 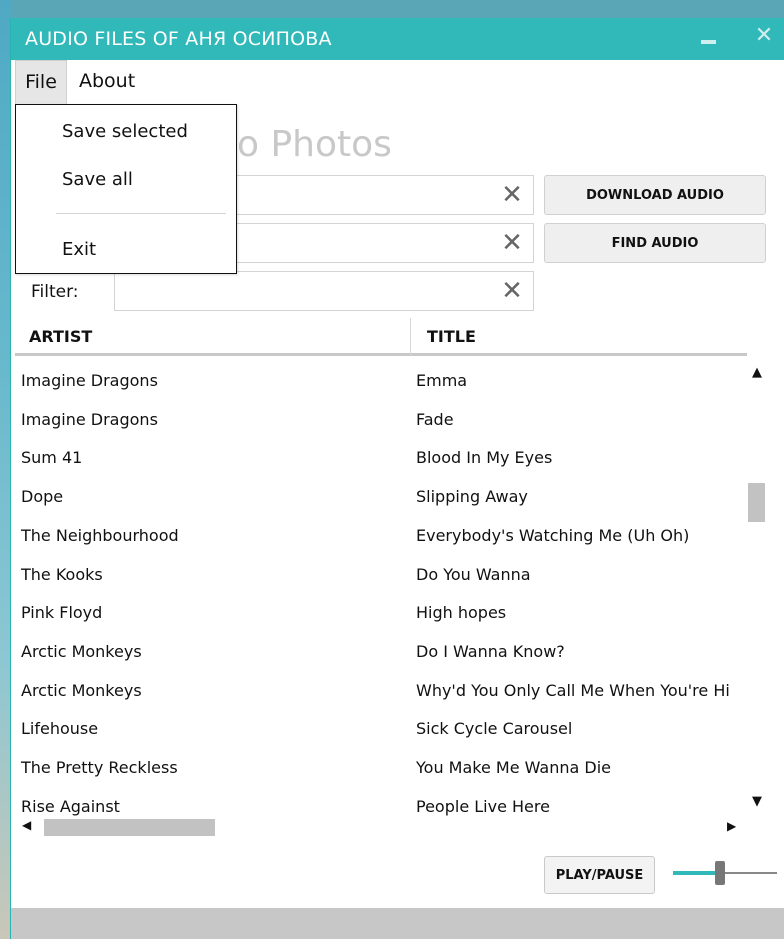 I want to click on menu-item-save-selected: Save selected, so click(x=126, y=132).